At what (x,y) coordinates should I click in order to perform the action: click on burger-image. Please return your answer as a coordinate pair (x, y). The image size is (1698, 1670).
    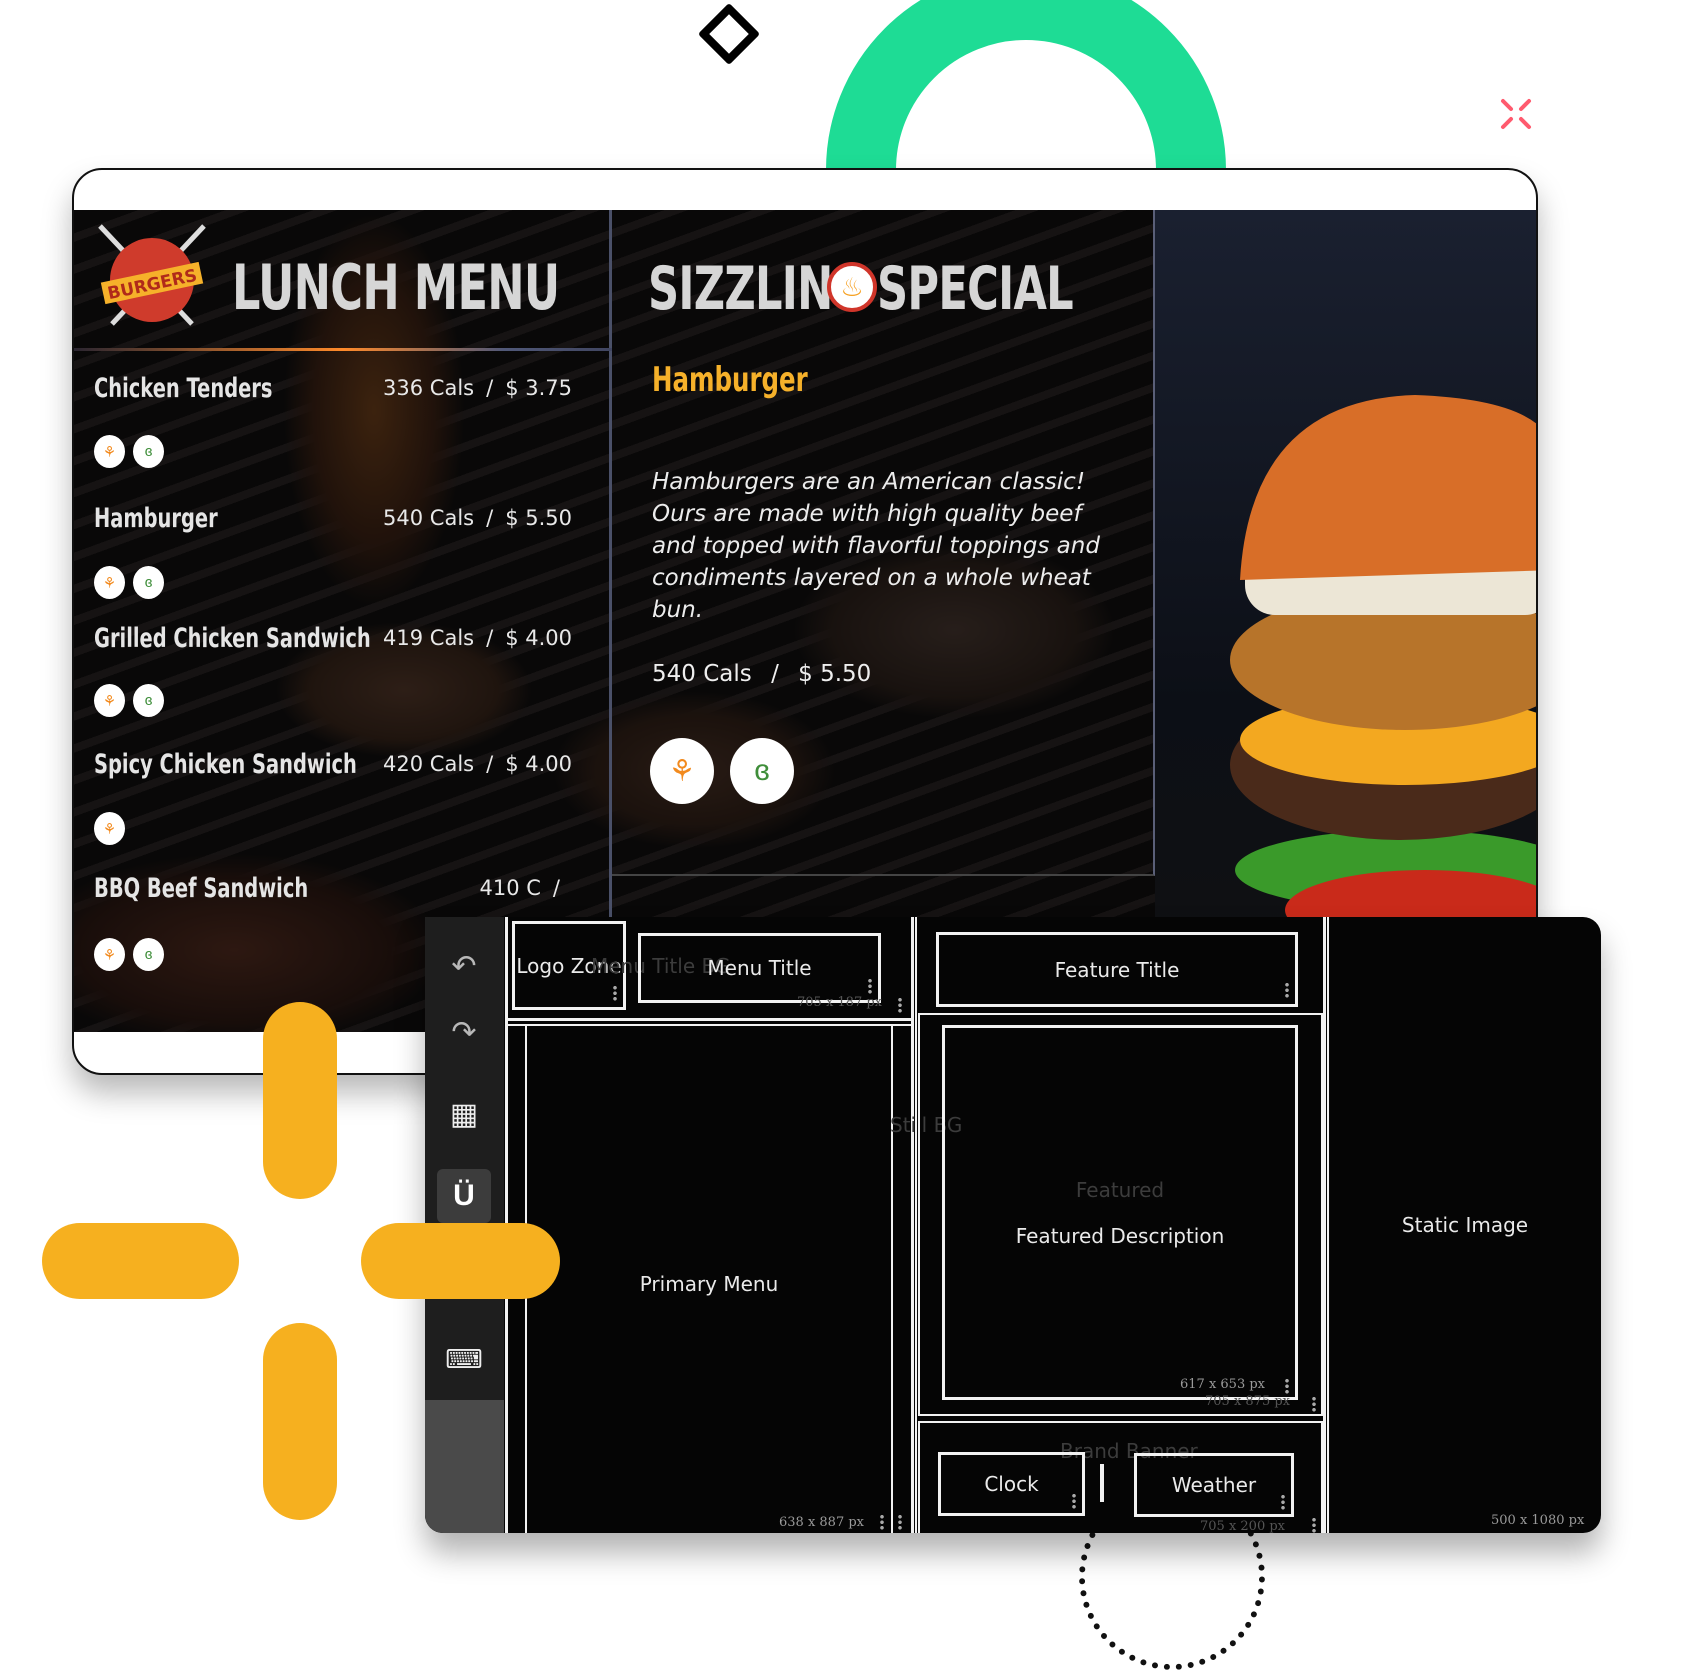
    Looking at the image, I should click on (1345, 621).